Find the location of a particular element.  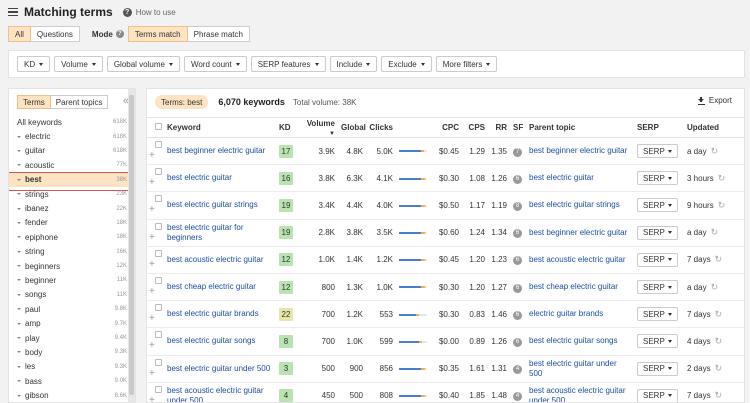

global-volume-filter-dropdown: Global volume is located at coordinates (143, 64).